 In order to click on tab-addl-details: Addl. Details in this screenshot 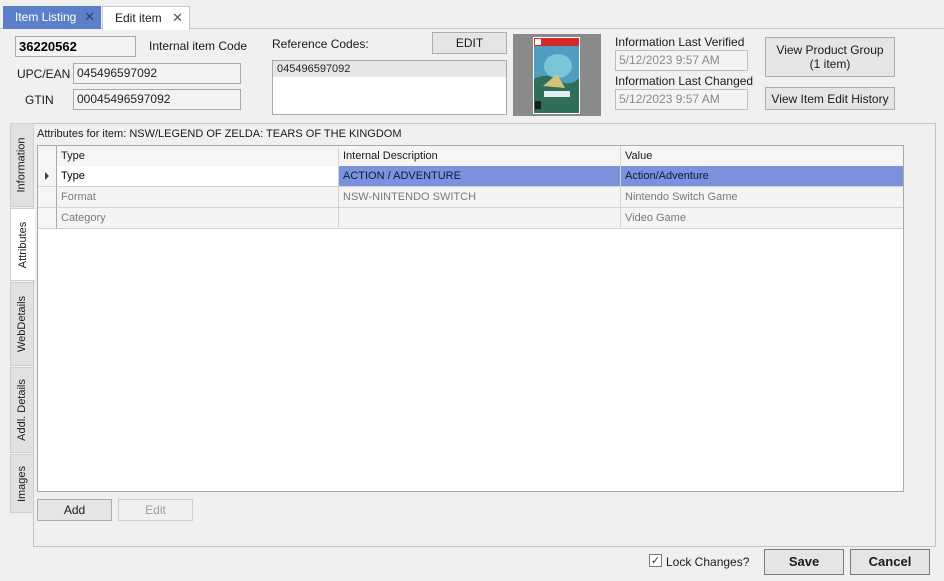, I will do `click(22, 410)`.